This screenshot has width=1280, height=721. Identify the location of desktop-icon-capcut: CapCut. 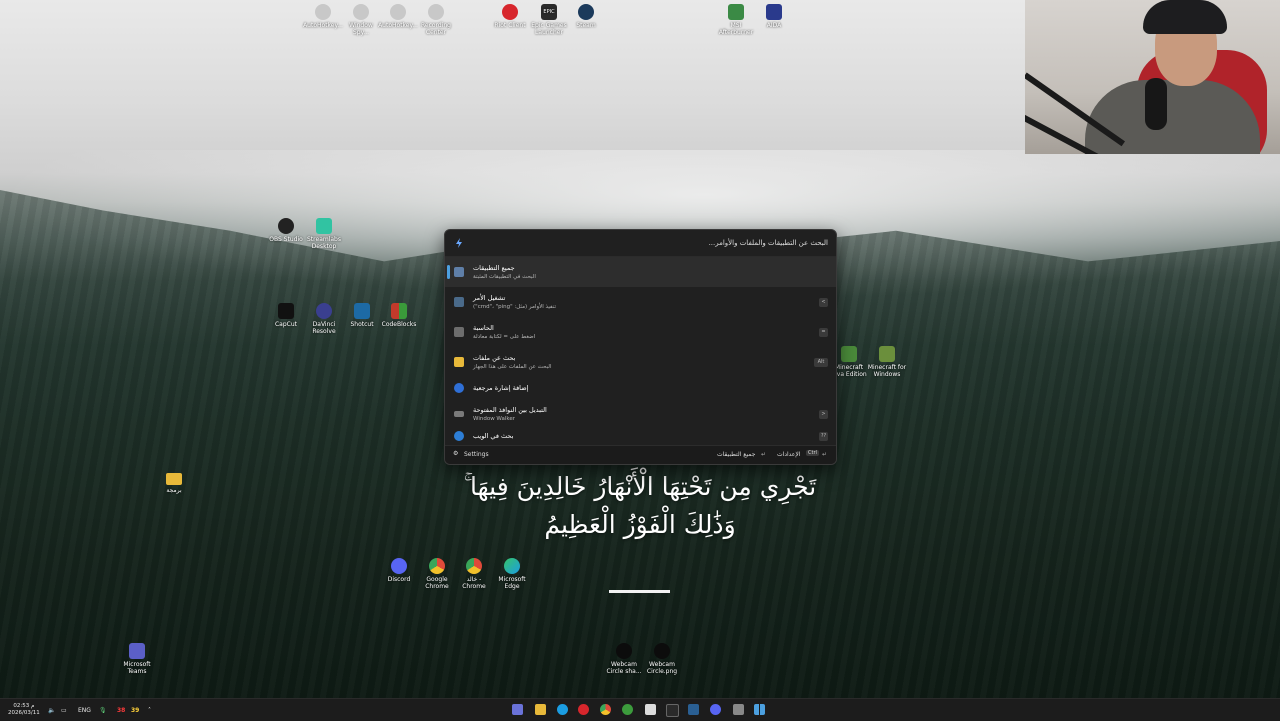
(286, 315).